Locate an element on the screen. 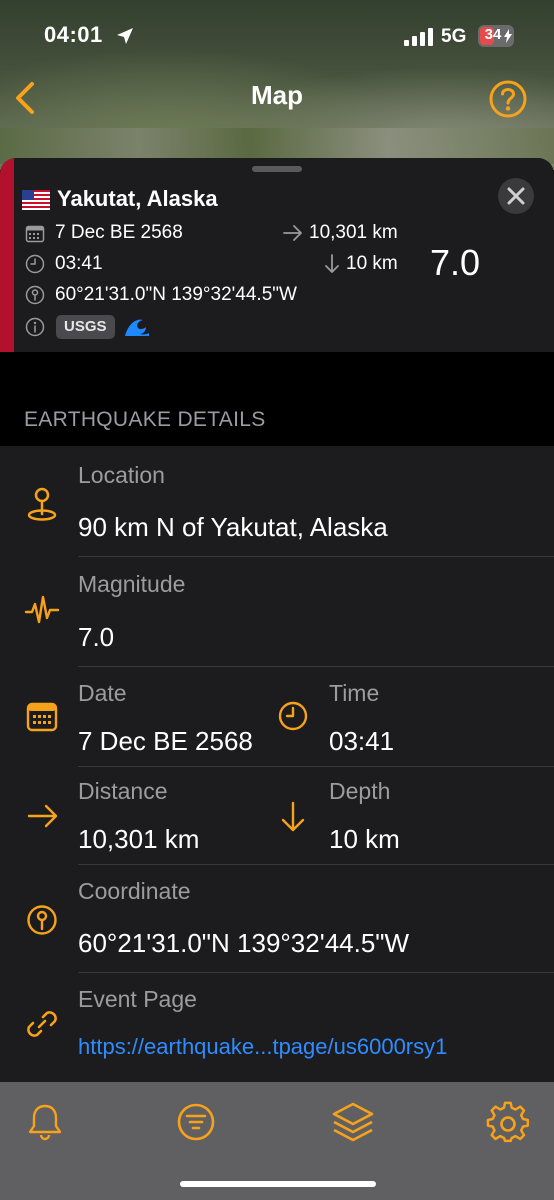  time-label: Time is located at coordinates (354, 693).